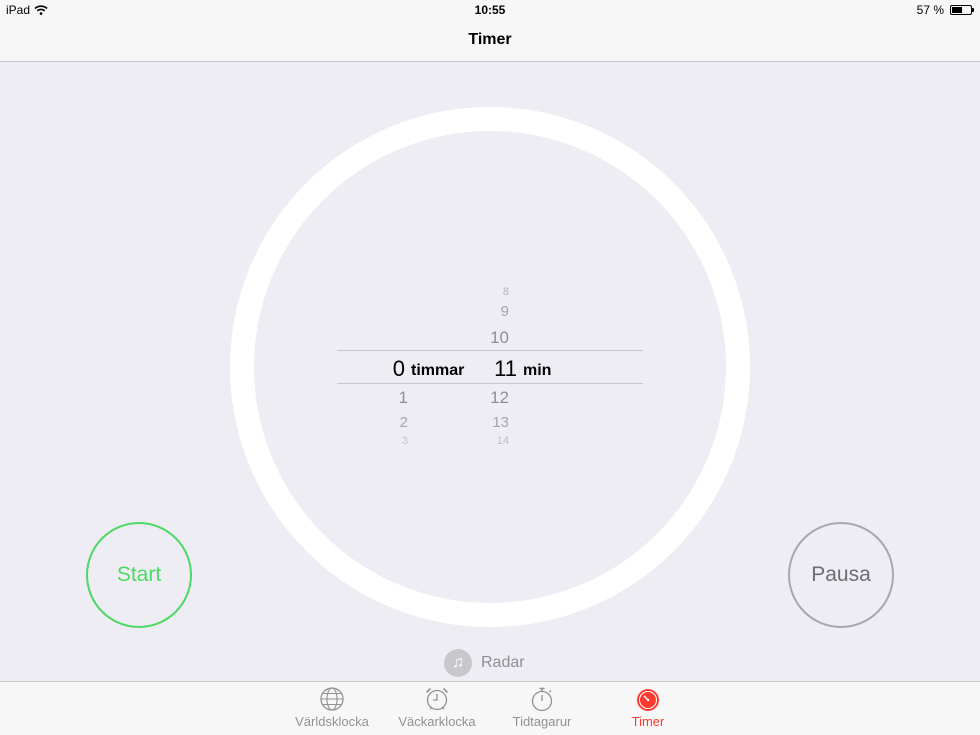 This screenshot has width=980, height=735. What do you see at coordinates (372, 398) in the screenshot?
I see `hours-option: 1` at bounding box center [372, 398].